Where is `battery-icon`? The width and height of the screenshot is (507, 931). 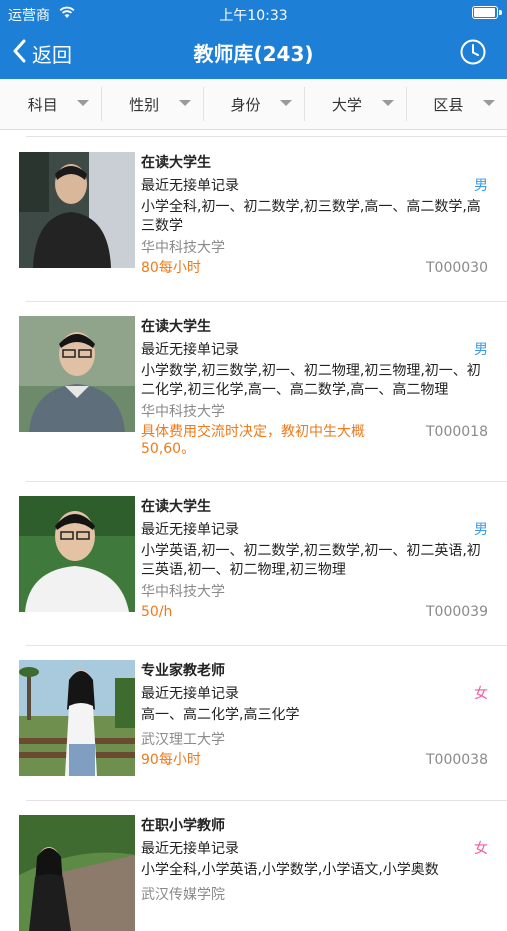
battery-icon is located at coordinates (487, 12).